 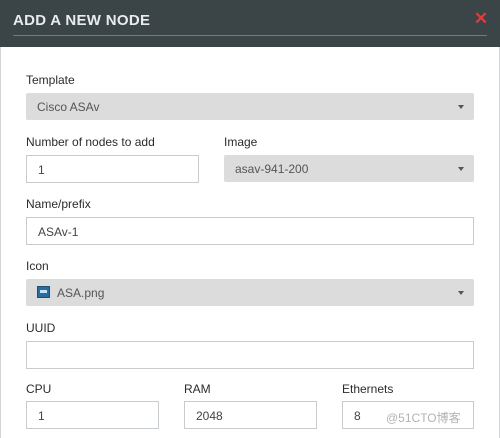 What do you see at coordinates (357, 416) in the screenshot?
I see `ethernets-value: 8` at bounding box center [357, 416].